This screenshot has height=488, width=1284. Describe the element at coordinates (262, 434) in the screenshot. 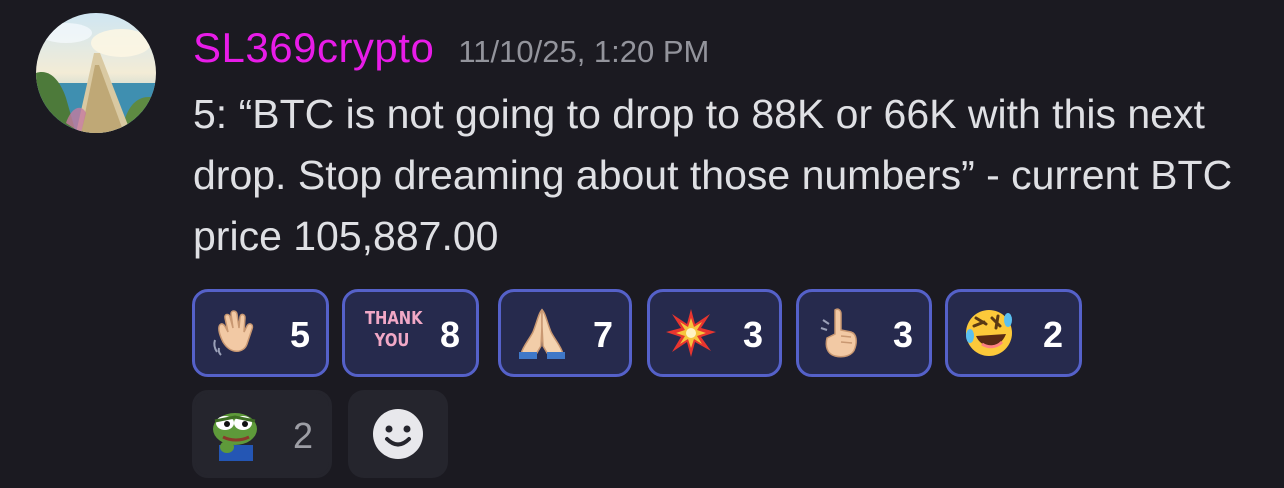

I see `reaction-pepe: 2` at that location.